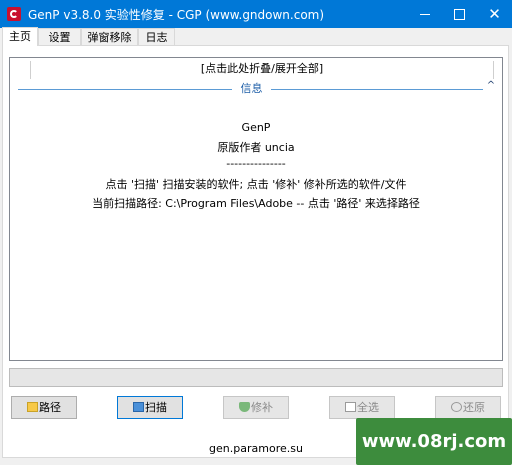 Image resolution: width=512 pixels, height=465 pixels. Describe the element at coordinates (14, 14) in the screenshot. I see `app-icon` at that location.